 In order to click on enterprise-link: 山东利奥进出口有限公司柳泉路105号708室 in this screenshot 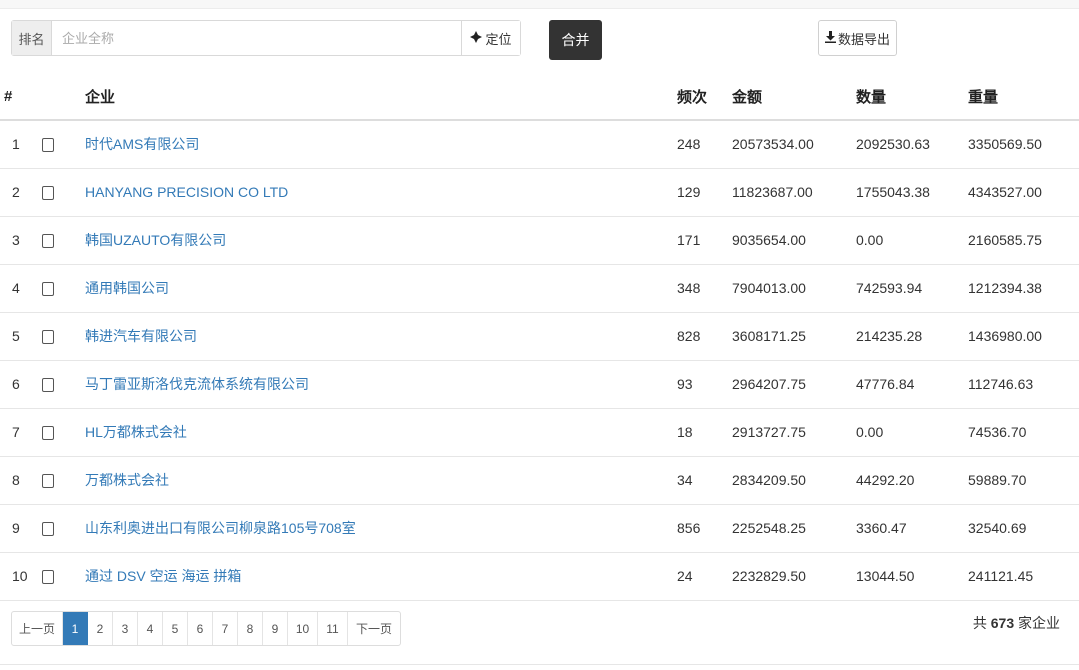, I will do `click(220, 528)`.